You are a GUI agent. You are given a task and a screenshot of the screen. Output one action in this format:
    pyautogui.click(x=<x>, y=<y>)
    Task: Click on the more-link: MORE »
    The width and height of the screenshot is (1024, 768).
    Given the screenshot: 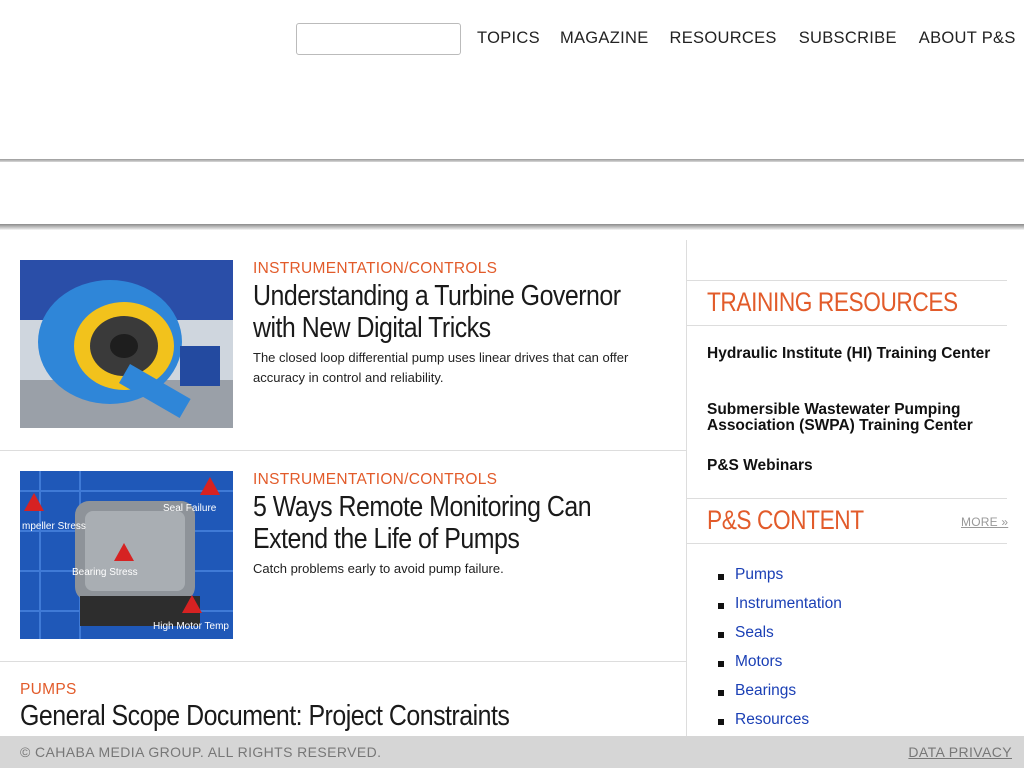 What is the action you would take?
    pyautogui.click(x=984, y=522)
    